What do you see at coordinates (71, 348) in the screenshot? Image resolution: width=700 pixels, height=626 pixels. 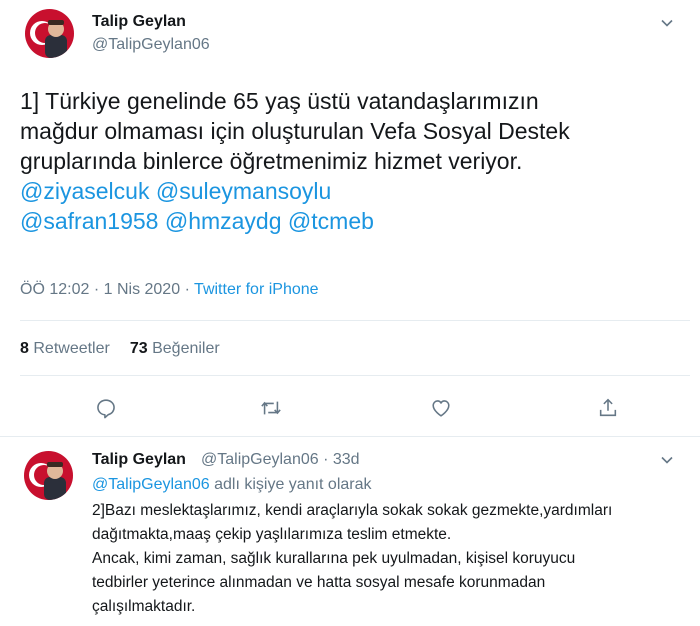 I see `retweet-label: Retweetler` at bounding box center [71, 348].